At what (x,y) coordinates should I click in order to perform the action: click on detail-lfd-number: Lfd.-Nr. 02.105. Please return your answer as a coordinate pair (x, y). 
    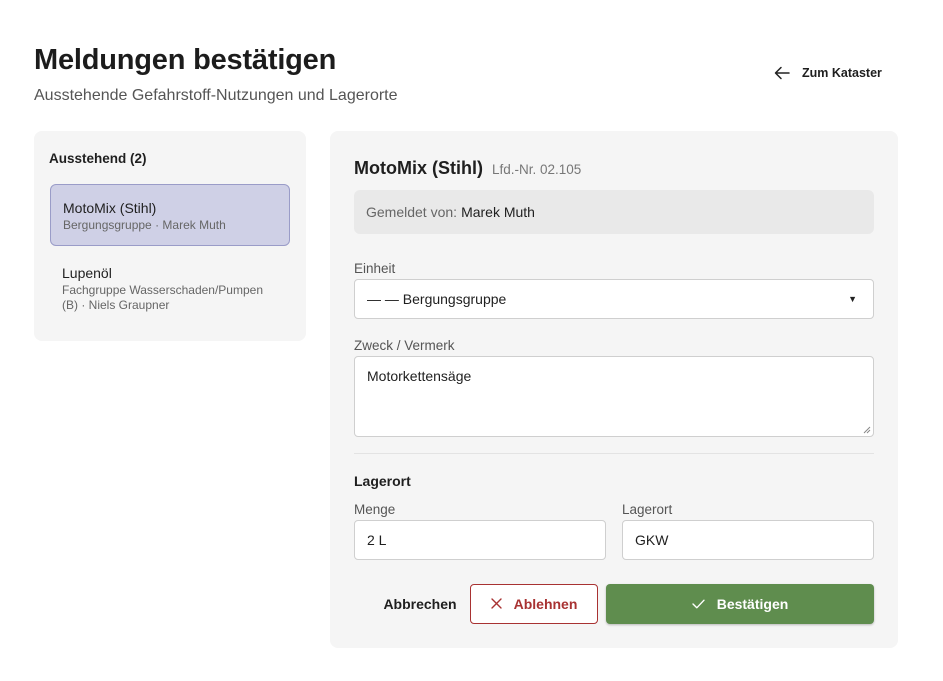
    Looking at the image, I should click on (536, 169).